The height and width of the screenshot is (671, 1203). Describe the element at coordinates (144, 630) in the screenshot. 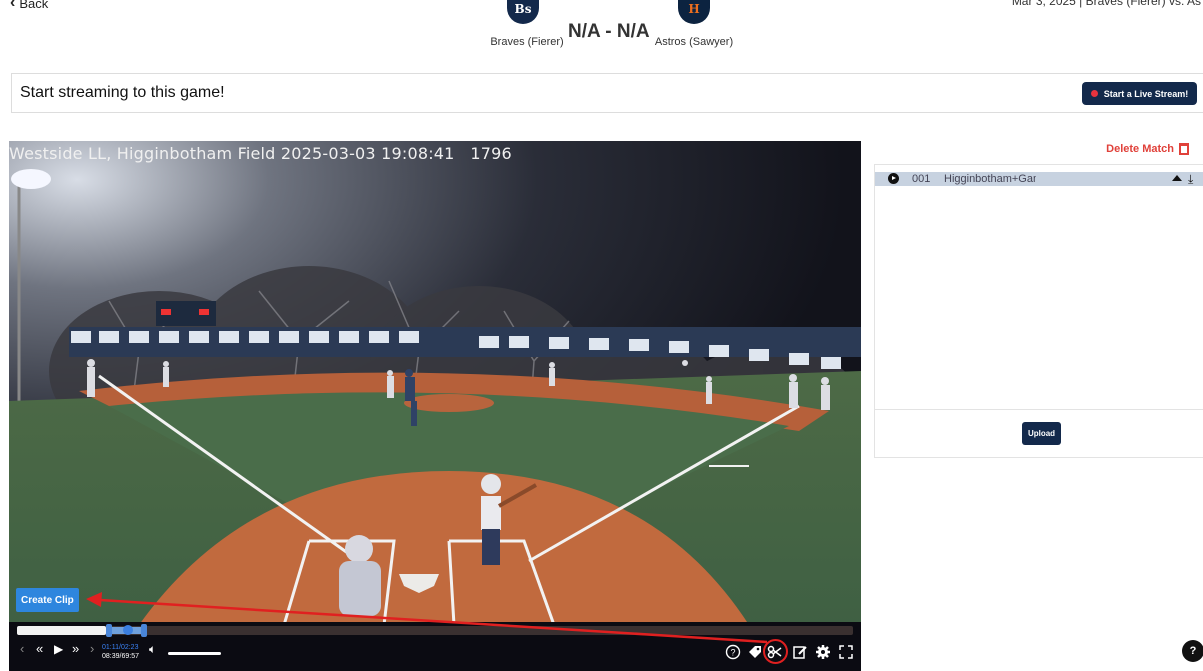

I see `clip-end-handle` at that location.